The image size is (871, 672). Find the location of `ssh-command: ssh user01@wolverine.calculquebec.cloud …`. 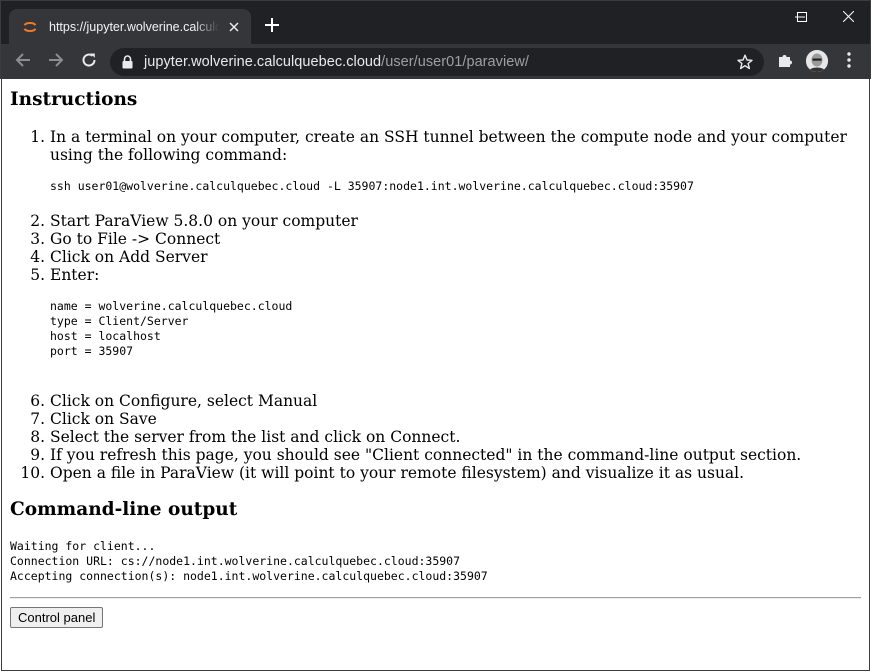

ssh-command: ssh user01@wolverine.calculquebec.cloud … is located at coordinates (372, 186).